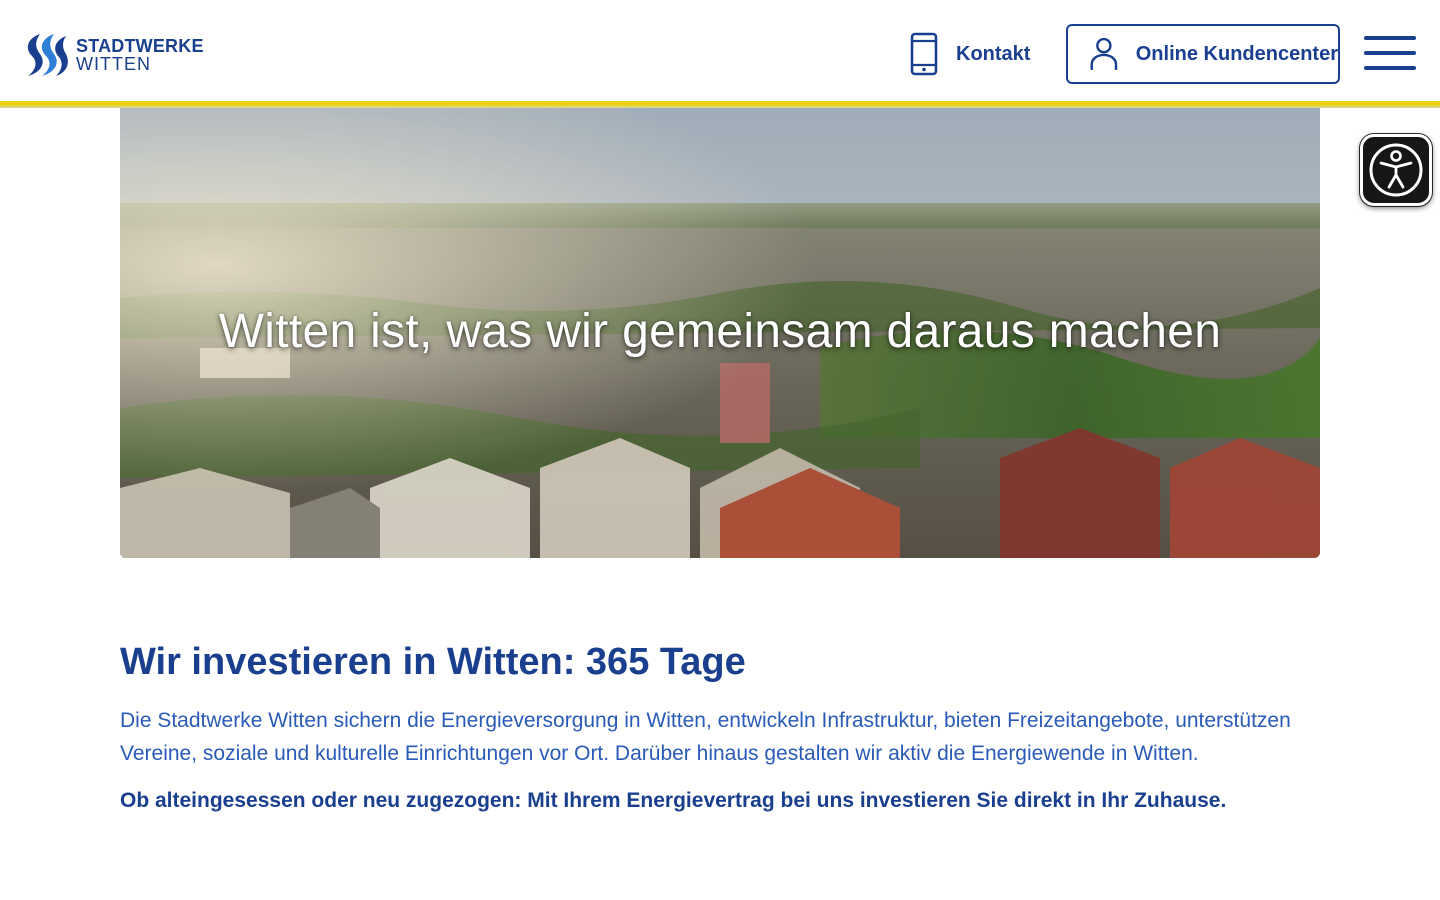  I want to click on intro-heading: Wir investieren in Witten: 365 Tage, so click(433, 662).